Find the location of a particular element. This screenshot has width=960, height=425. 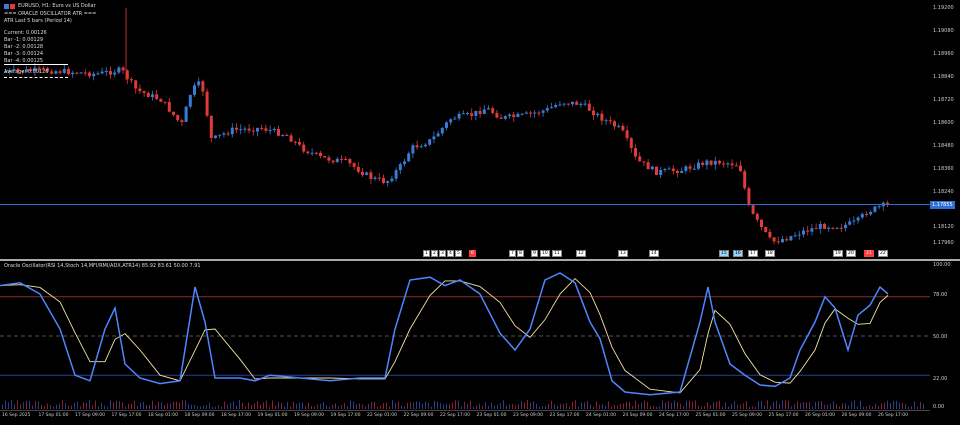

event-tag-blue: 15 is located at coordinates (724, 253).